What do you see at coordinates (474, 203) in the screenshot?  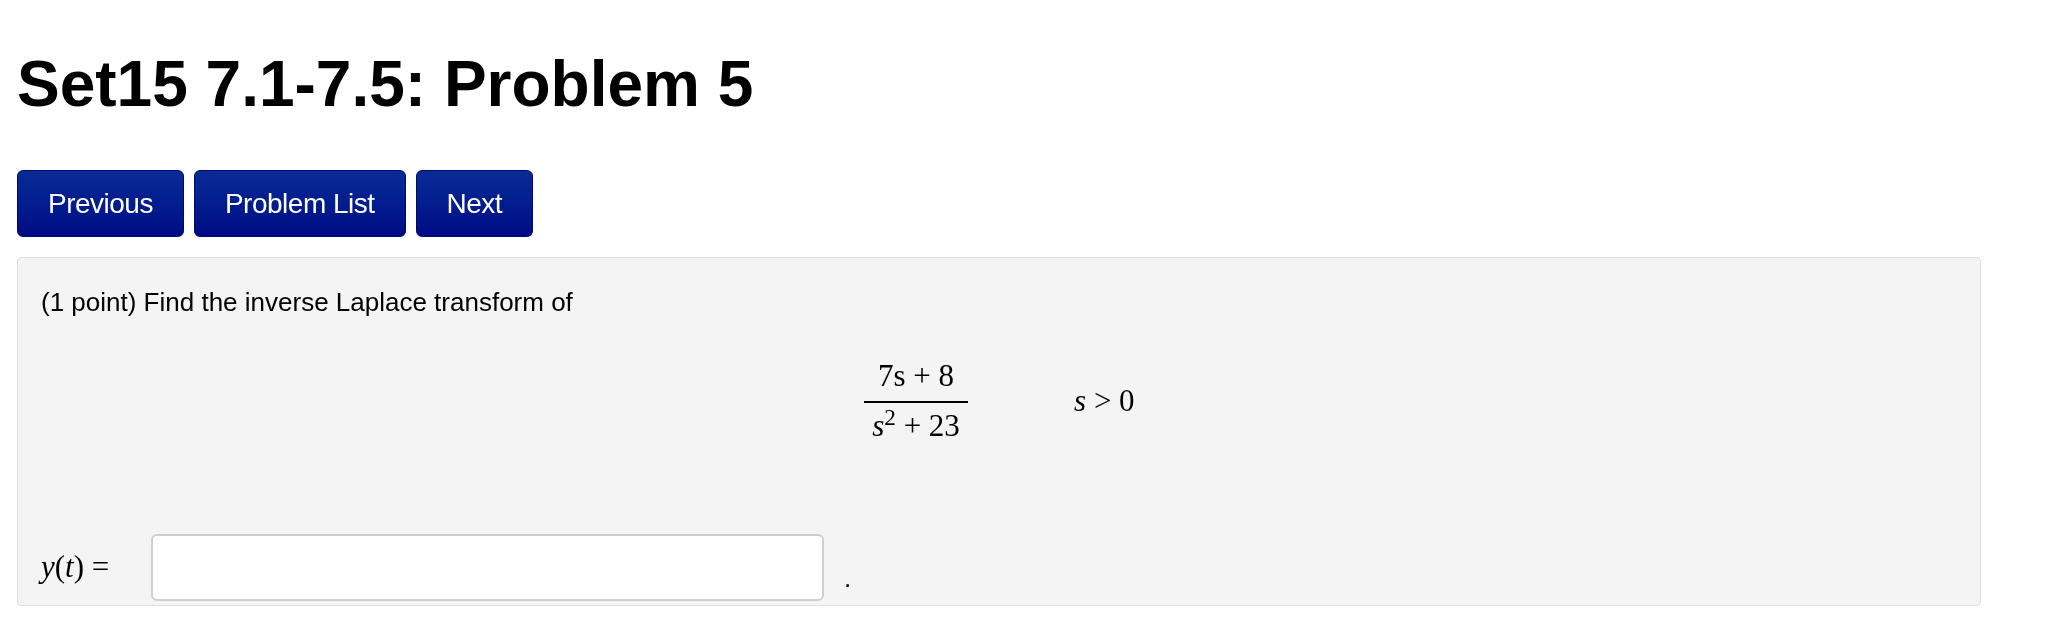 I see `nav-button: Next` at bounding box center [474, 203].